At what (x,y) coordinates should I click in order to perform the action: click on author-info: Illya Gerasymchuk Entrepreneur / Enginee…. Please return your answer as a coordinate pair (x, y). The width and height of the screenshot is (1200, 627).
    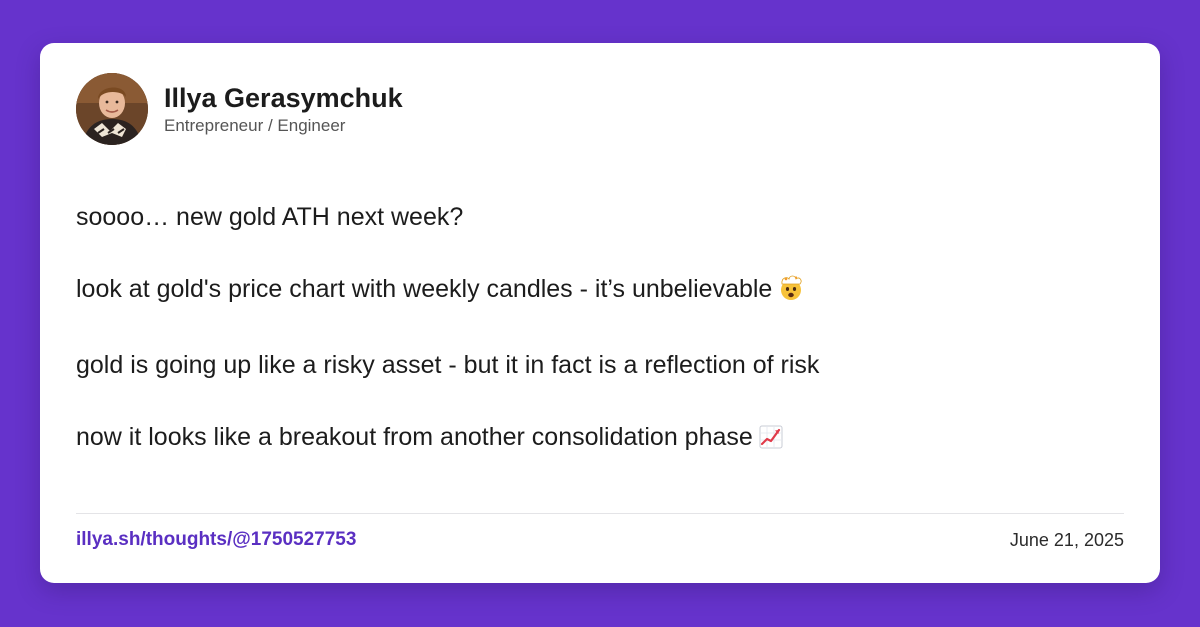
    Looking at the image, I should click on (283, 109).